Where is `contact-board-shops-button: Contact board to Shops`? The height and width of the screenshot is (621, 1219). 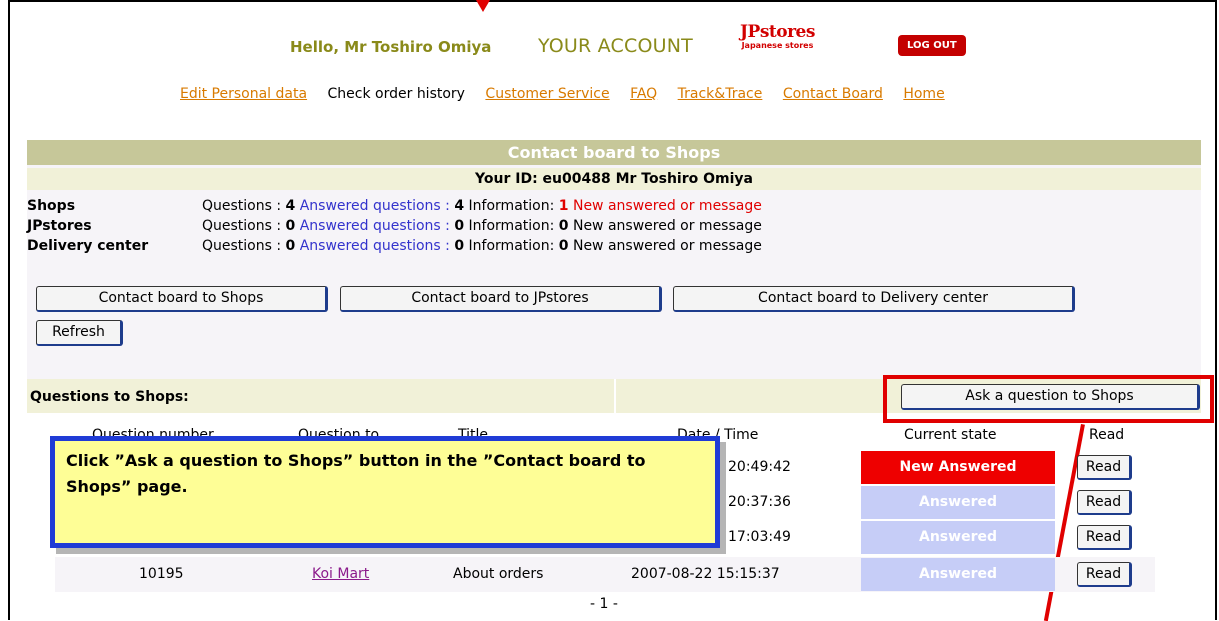 contact-board-shops-button: Contact board to Shops is located at coordinates (182, 299).